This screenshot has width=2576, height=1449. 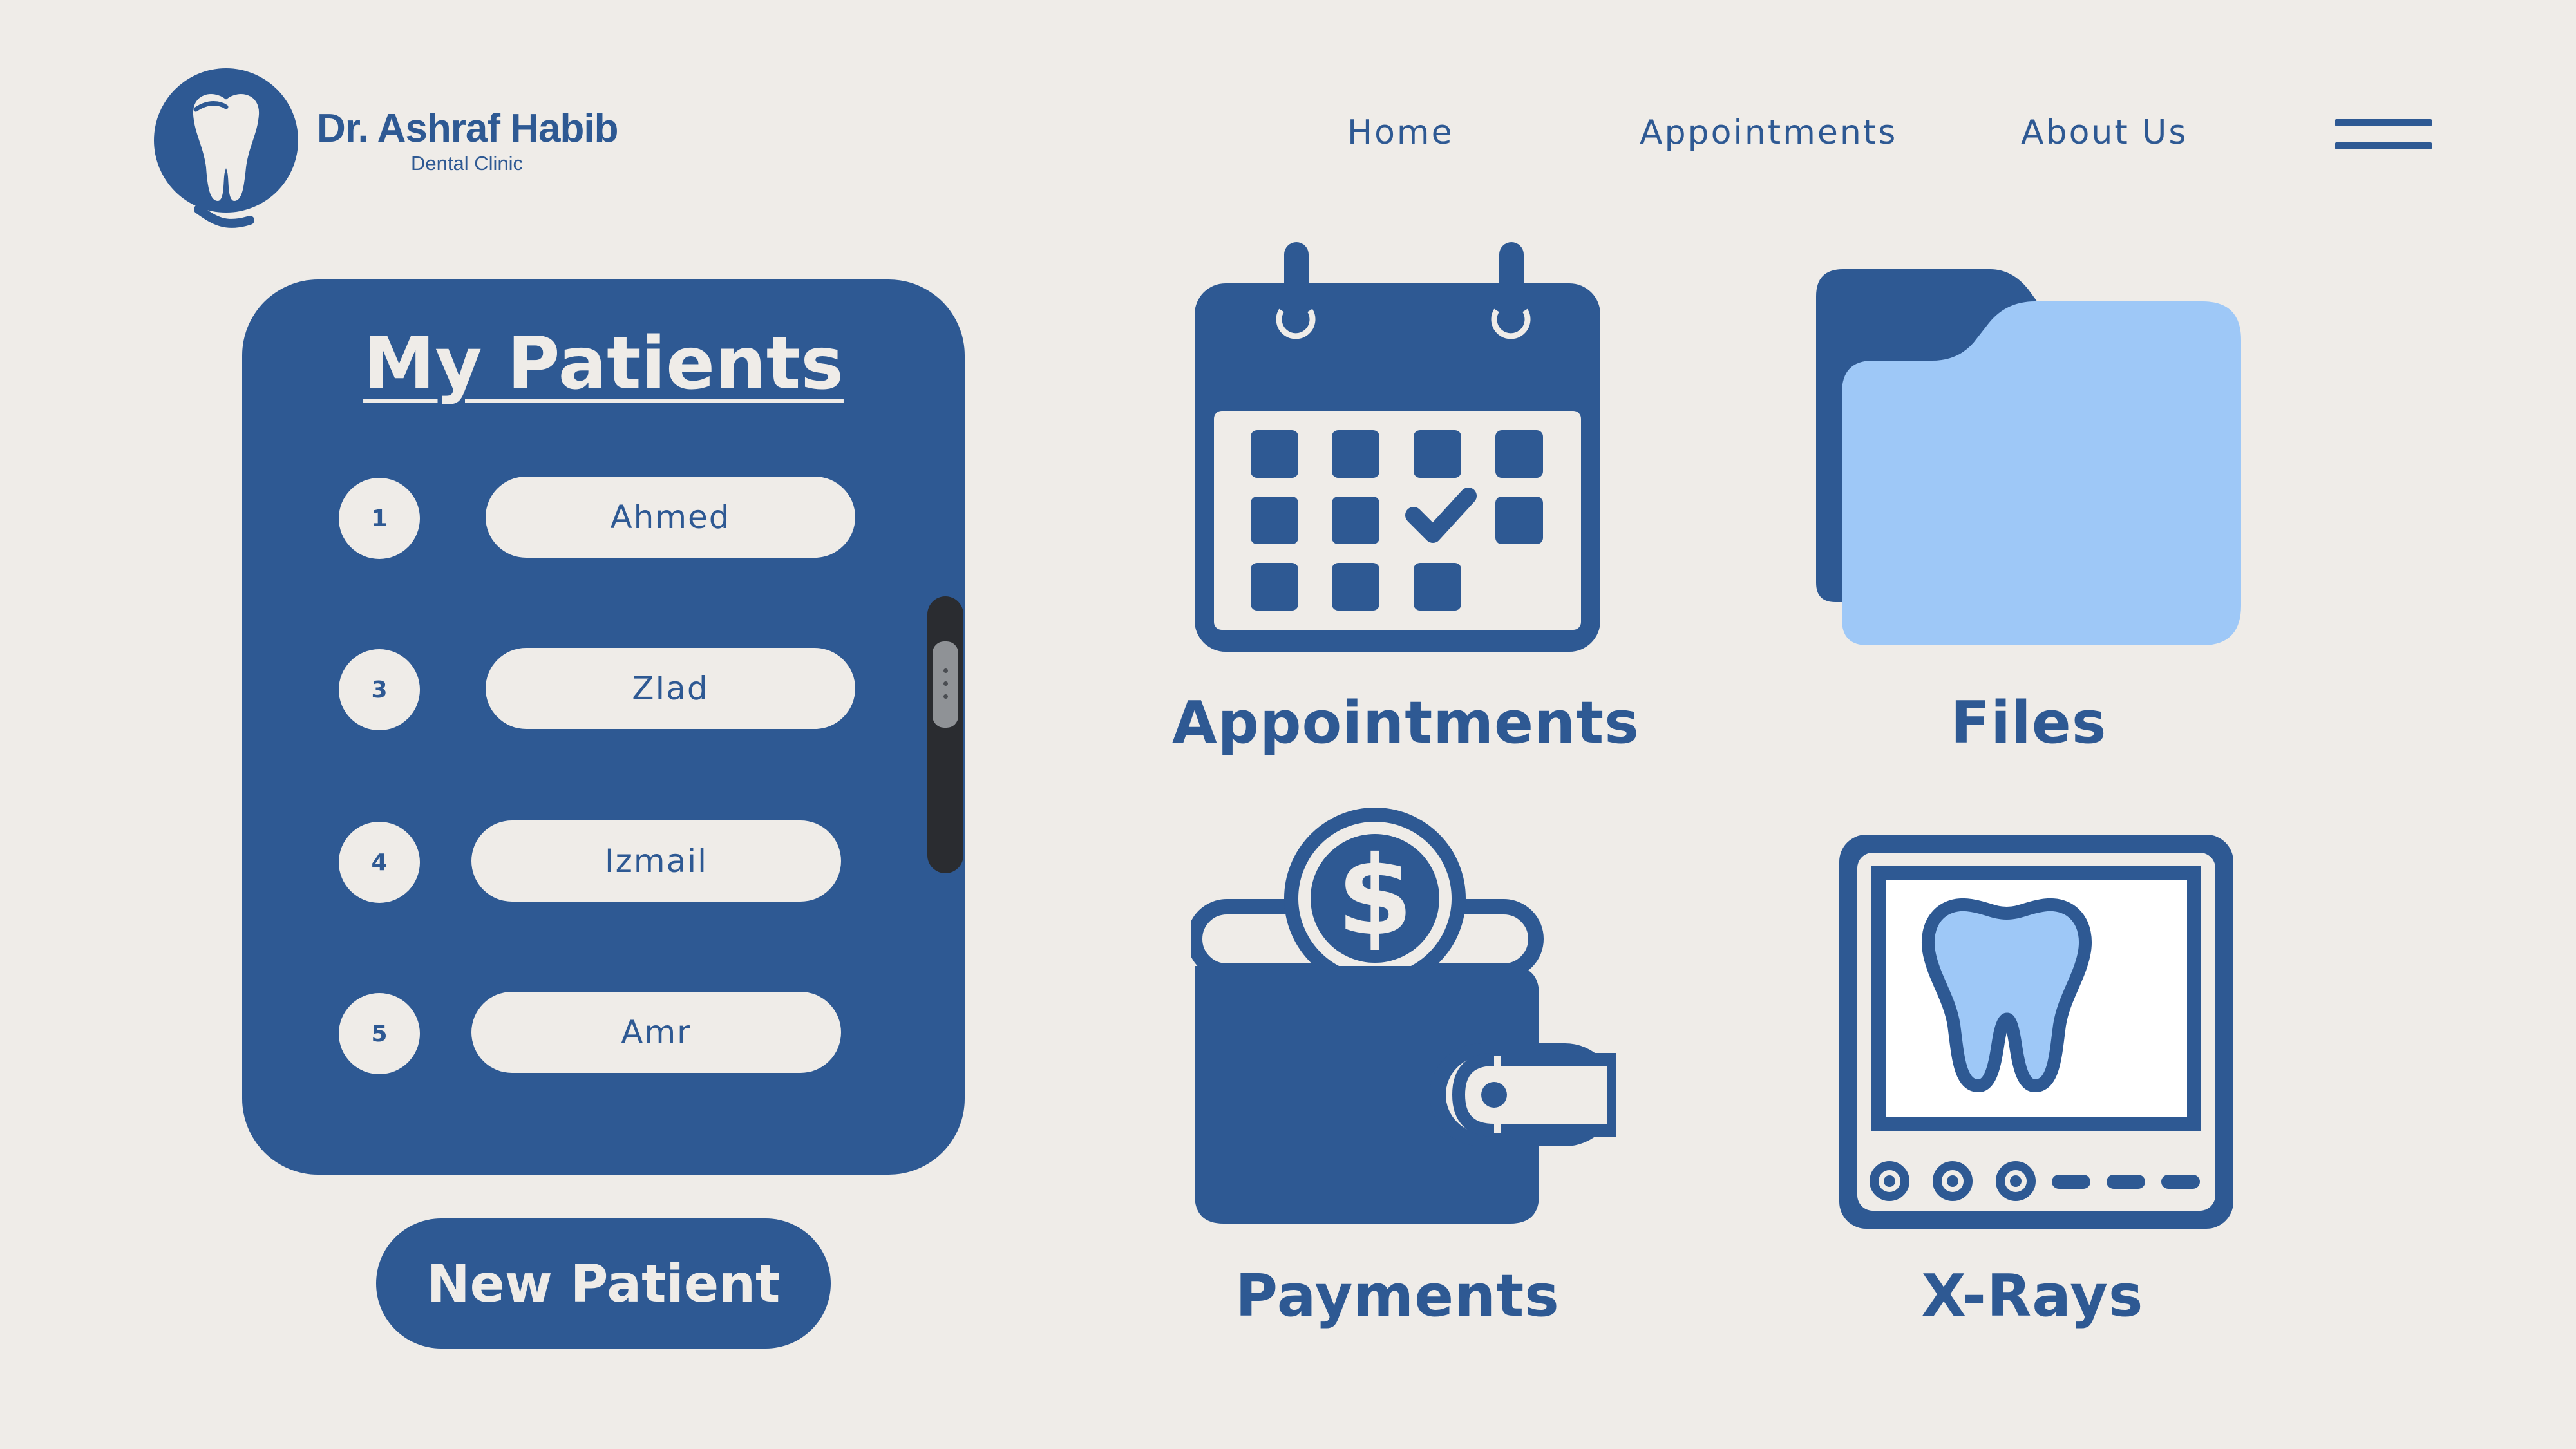 I want to click on appointments-tile-label: Appointments, so click(x=1406, y=723).